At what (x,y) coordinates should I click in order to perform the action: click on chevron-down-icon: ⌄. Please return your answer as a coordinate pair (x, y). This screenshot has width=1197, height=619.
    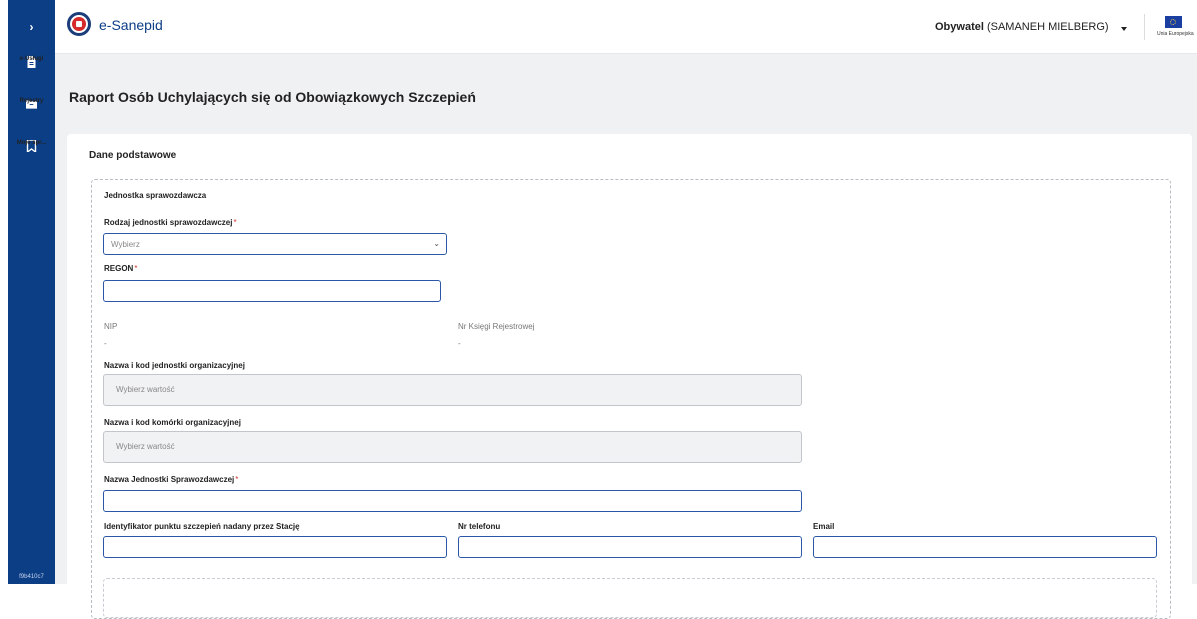
    Looking at the image, I should click on (436, 243).